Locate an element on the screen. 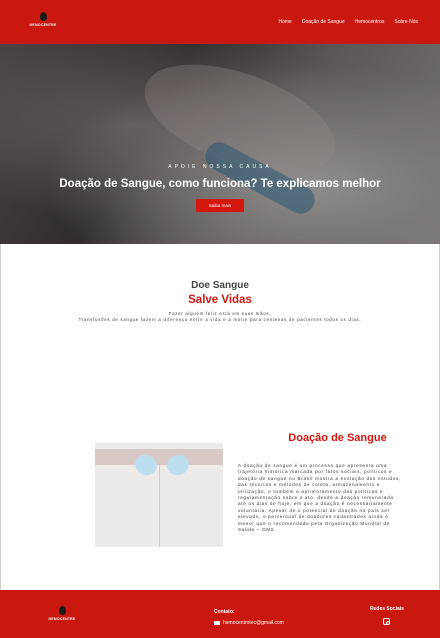 This screenshot has width=440, height=638. footer-social: Redes Sociais is located at coordinates (387, 618).